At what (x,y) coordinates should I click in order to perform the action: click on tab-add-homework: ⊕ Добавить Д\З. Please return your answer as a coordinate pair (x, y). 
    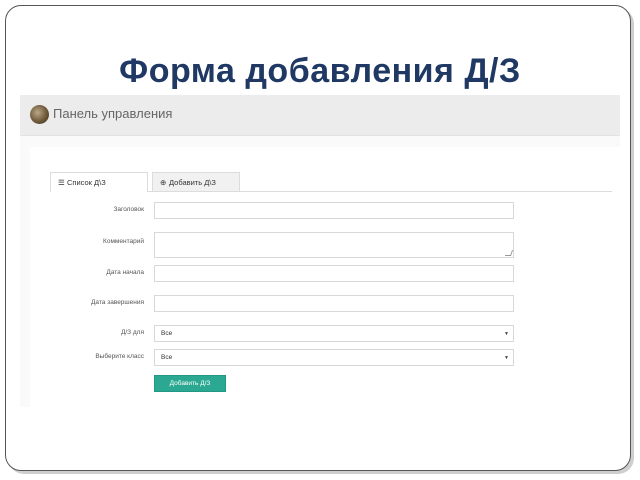
    Looking at the image, I should click on (196, 181).